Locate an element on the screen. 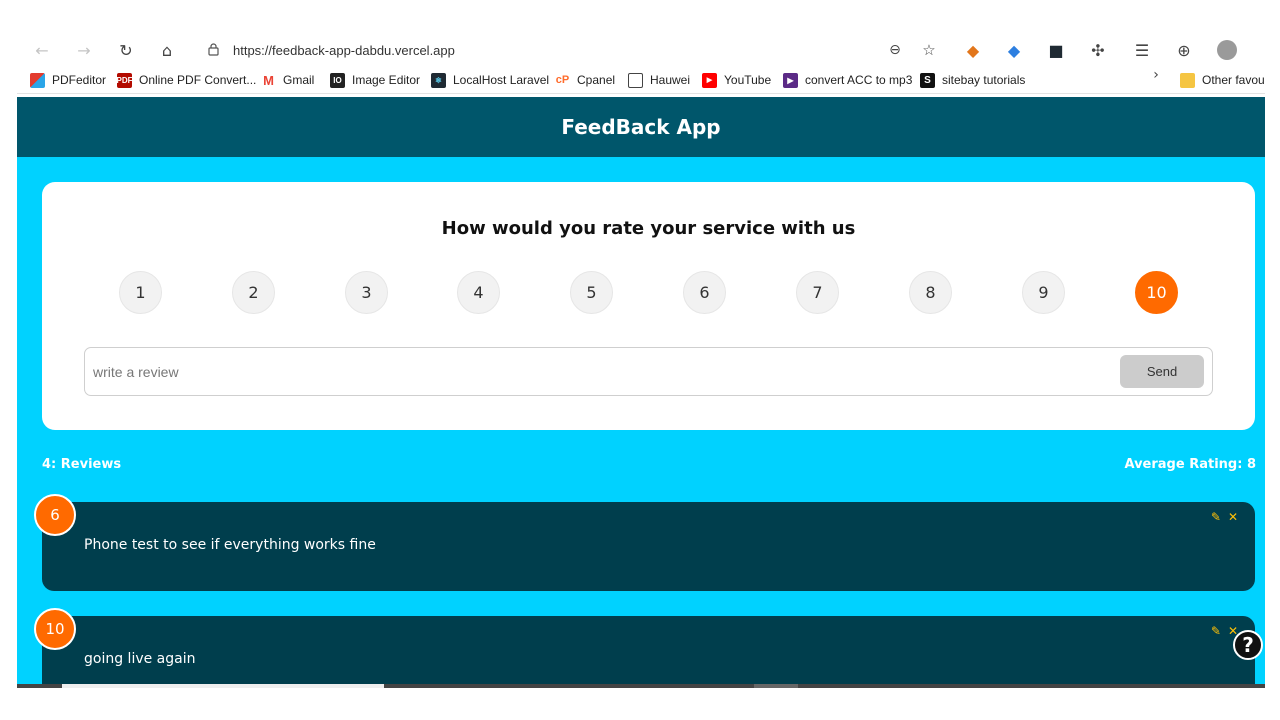  rating-option-3: 3 is located at coordinates (366, 292).